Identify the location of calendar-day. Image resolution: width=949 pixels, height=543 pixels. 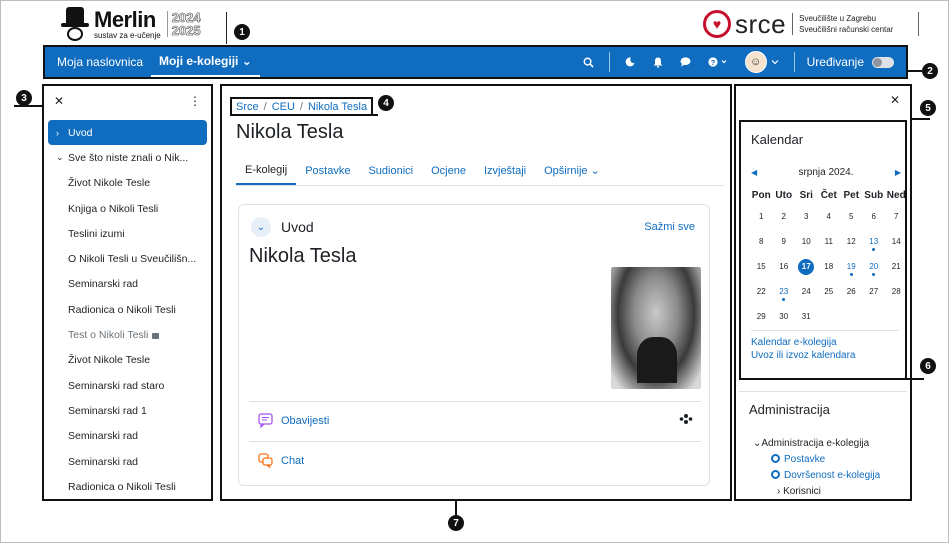
(874, 316).